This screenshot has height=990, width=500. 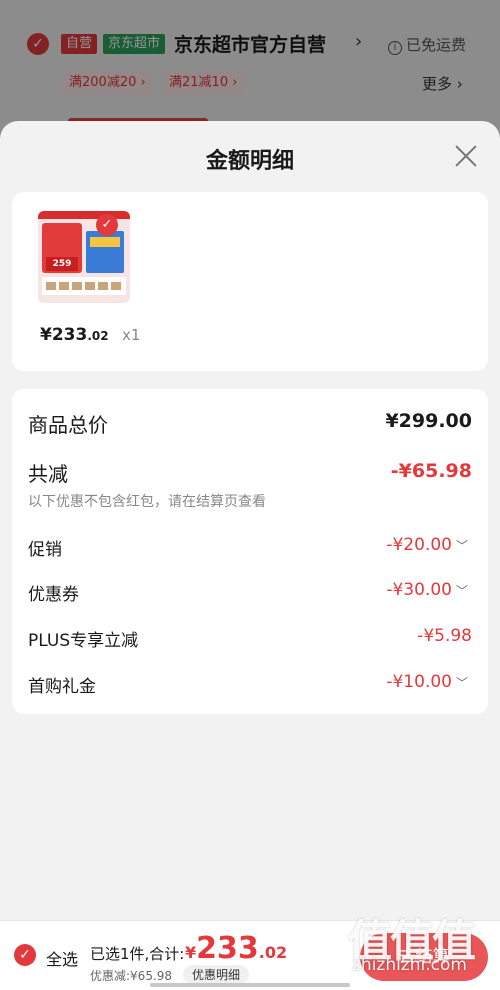 I want to click on thumb-price-badge: 259, so click(x=62, y=264).